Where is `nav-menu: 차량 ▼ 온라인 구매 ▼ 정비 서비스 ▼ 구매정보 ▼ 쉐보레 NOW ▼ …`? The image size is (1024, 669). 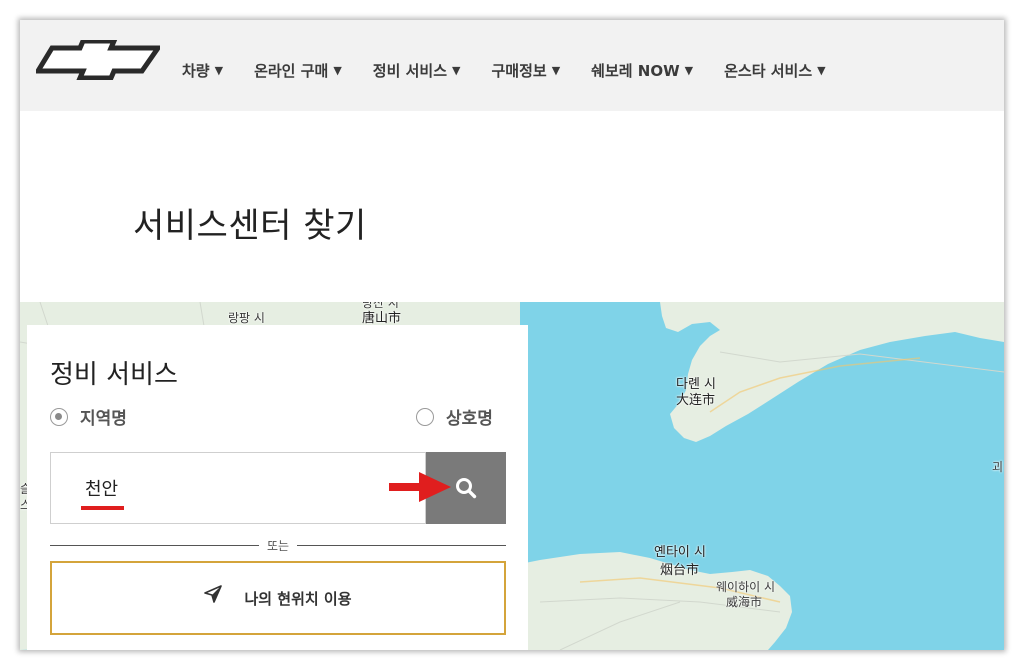
nav-menu: 차량 ▼ 온라인 구매 ▼ 정비 서비스 ▼ 구매정보 ▼ 쉐보레 NOW ▼ … is located at coordinates (504, 70).